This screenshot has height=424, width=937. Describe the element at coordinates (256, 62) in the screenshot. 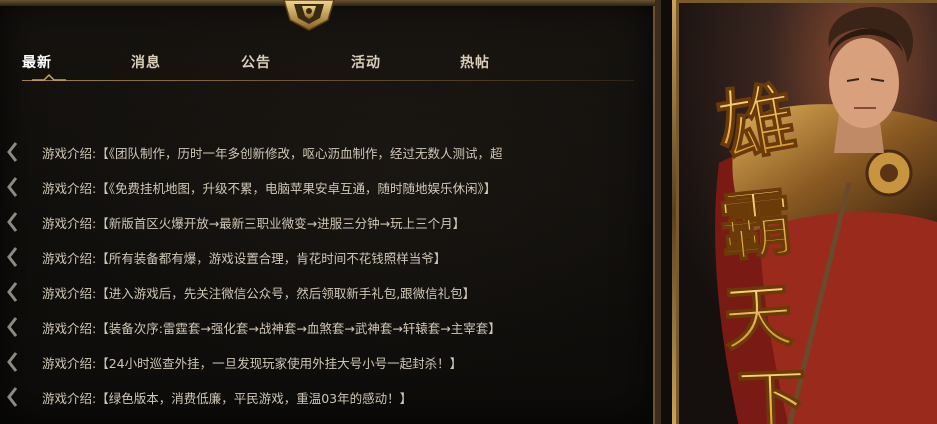

I see `tab-announcements: 公告` at that location.